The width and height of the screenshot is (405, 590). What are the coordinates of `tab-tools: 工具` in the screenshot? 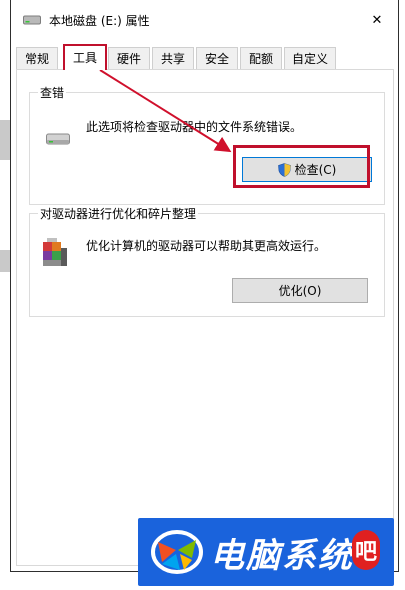 It's located at (85, 57).